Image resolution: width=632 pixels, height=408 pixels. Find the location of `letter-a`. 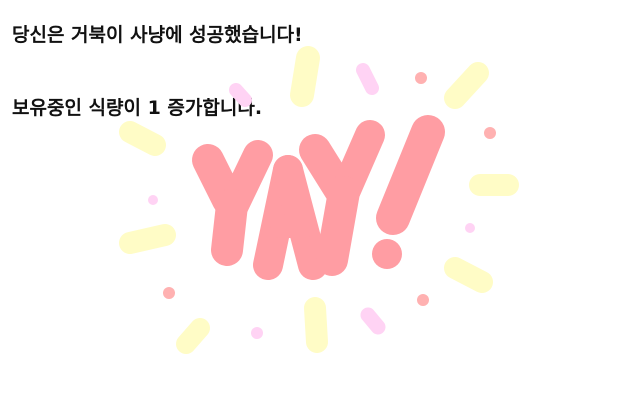

letter-a is located at coordinates (290, 217).